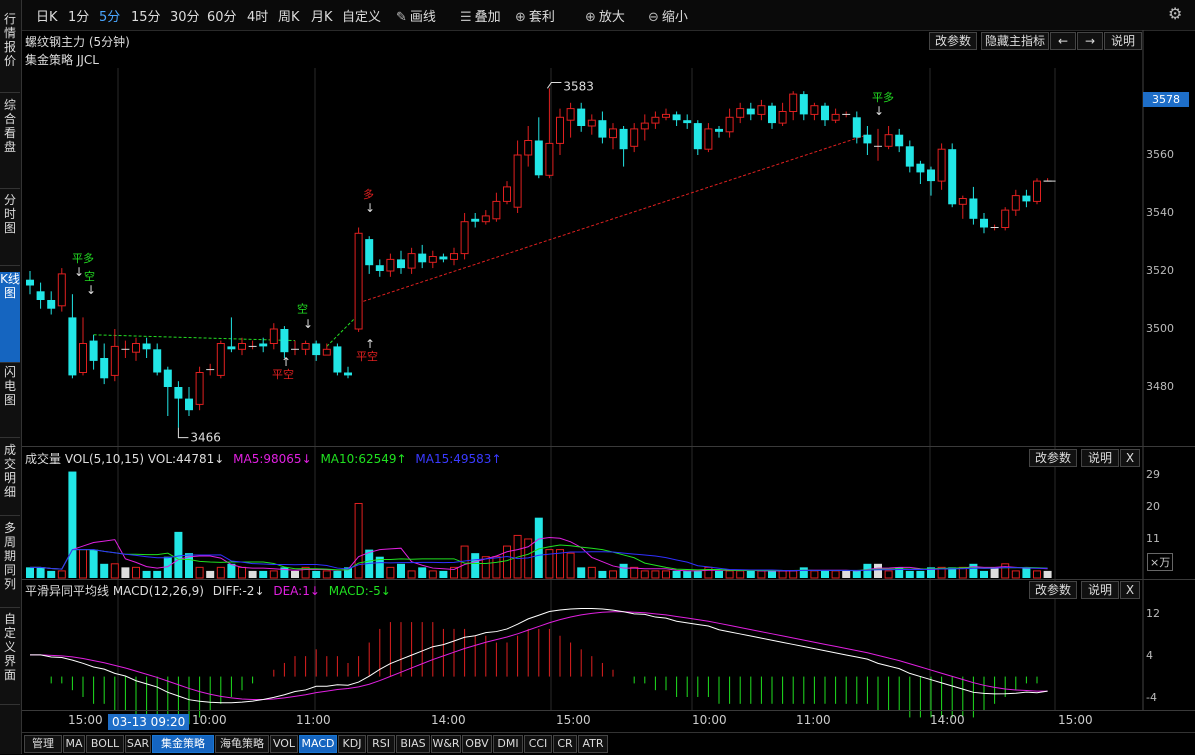 Image resolution: width=1195 pixels, height=755 pixels. I want to click on indicator-tab-16: ATR, so click(593, 744).